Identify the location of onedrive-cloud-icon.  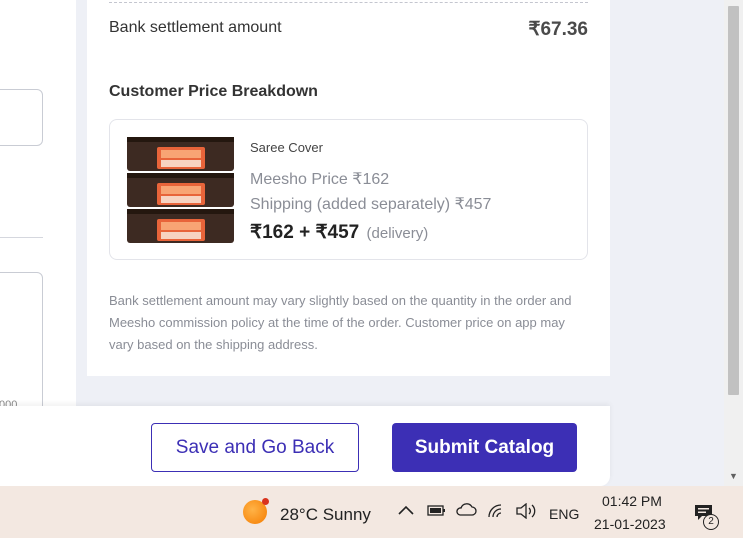
(466, 512).